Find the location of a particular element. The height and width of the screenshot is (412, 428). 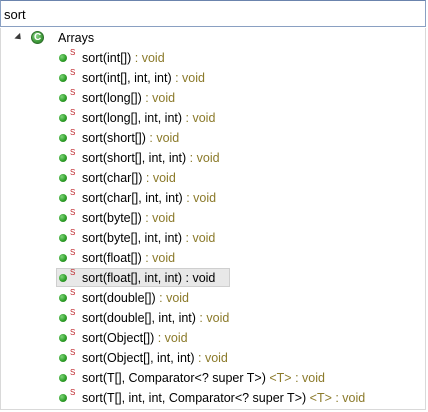

method-name: sort(Object[], int, int) is located at coordinates (138, 358).